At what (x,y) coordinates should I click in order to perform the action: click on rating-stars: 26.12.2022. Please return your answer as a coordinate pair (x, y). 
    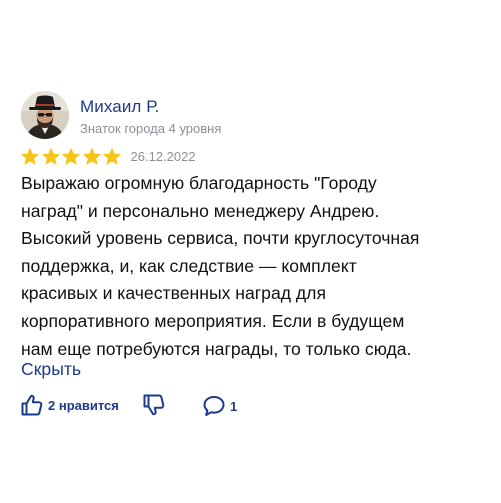
    Looking at the image, I should click on (108, 156).